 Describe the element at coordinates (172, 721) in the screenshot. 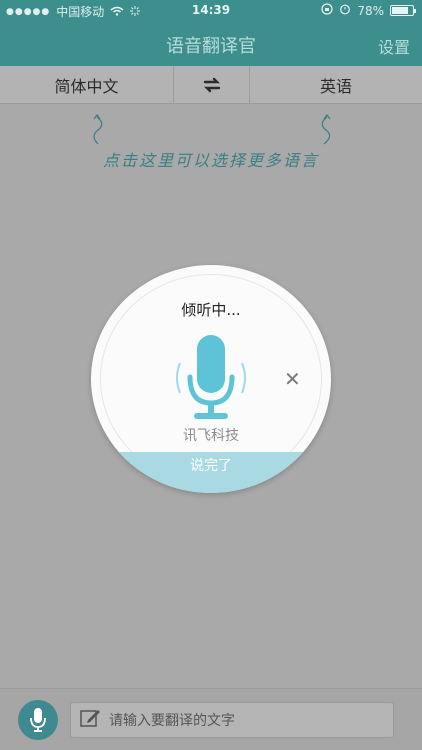

I see `text-input-placeholder: 请输入要翻译的文字` at that location.